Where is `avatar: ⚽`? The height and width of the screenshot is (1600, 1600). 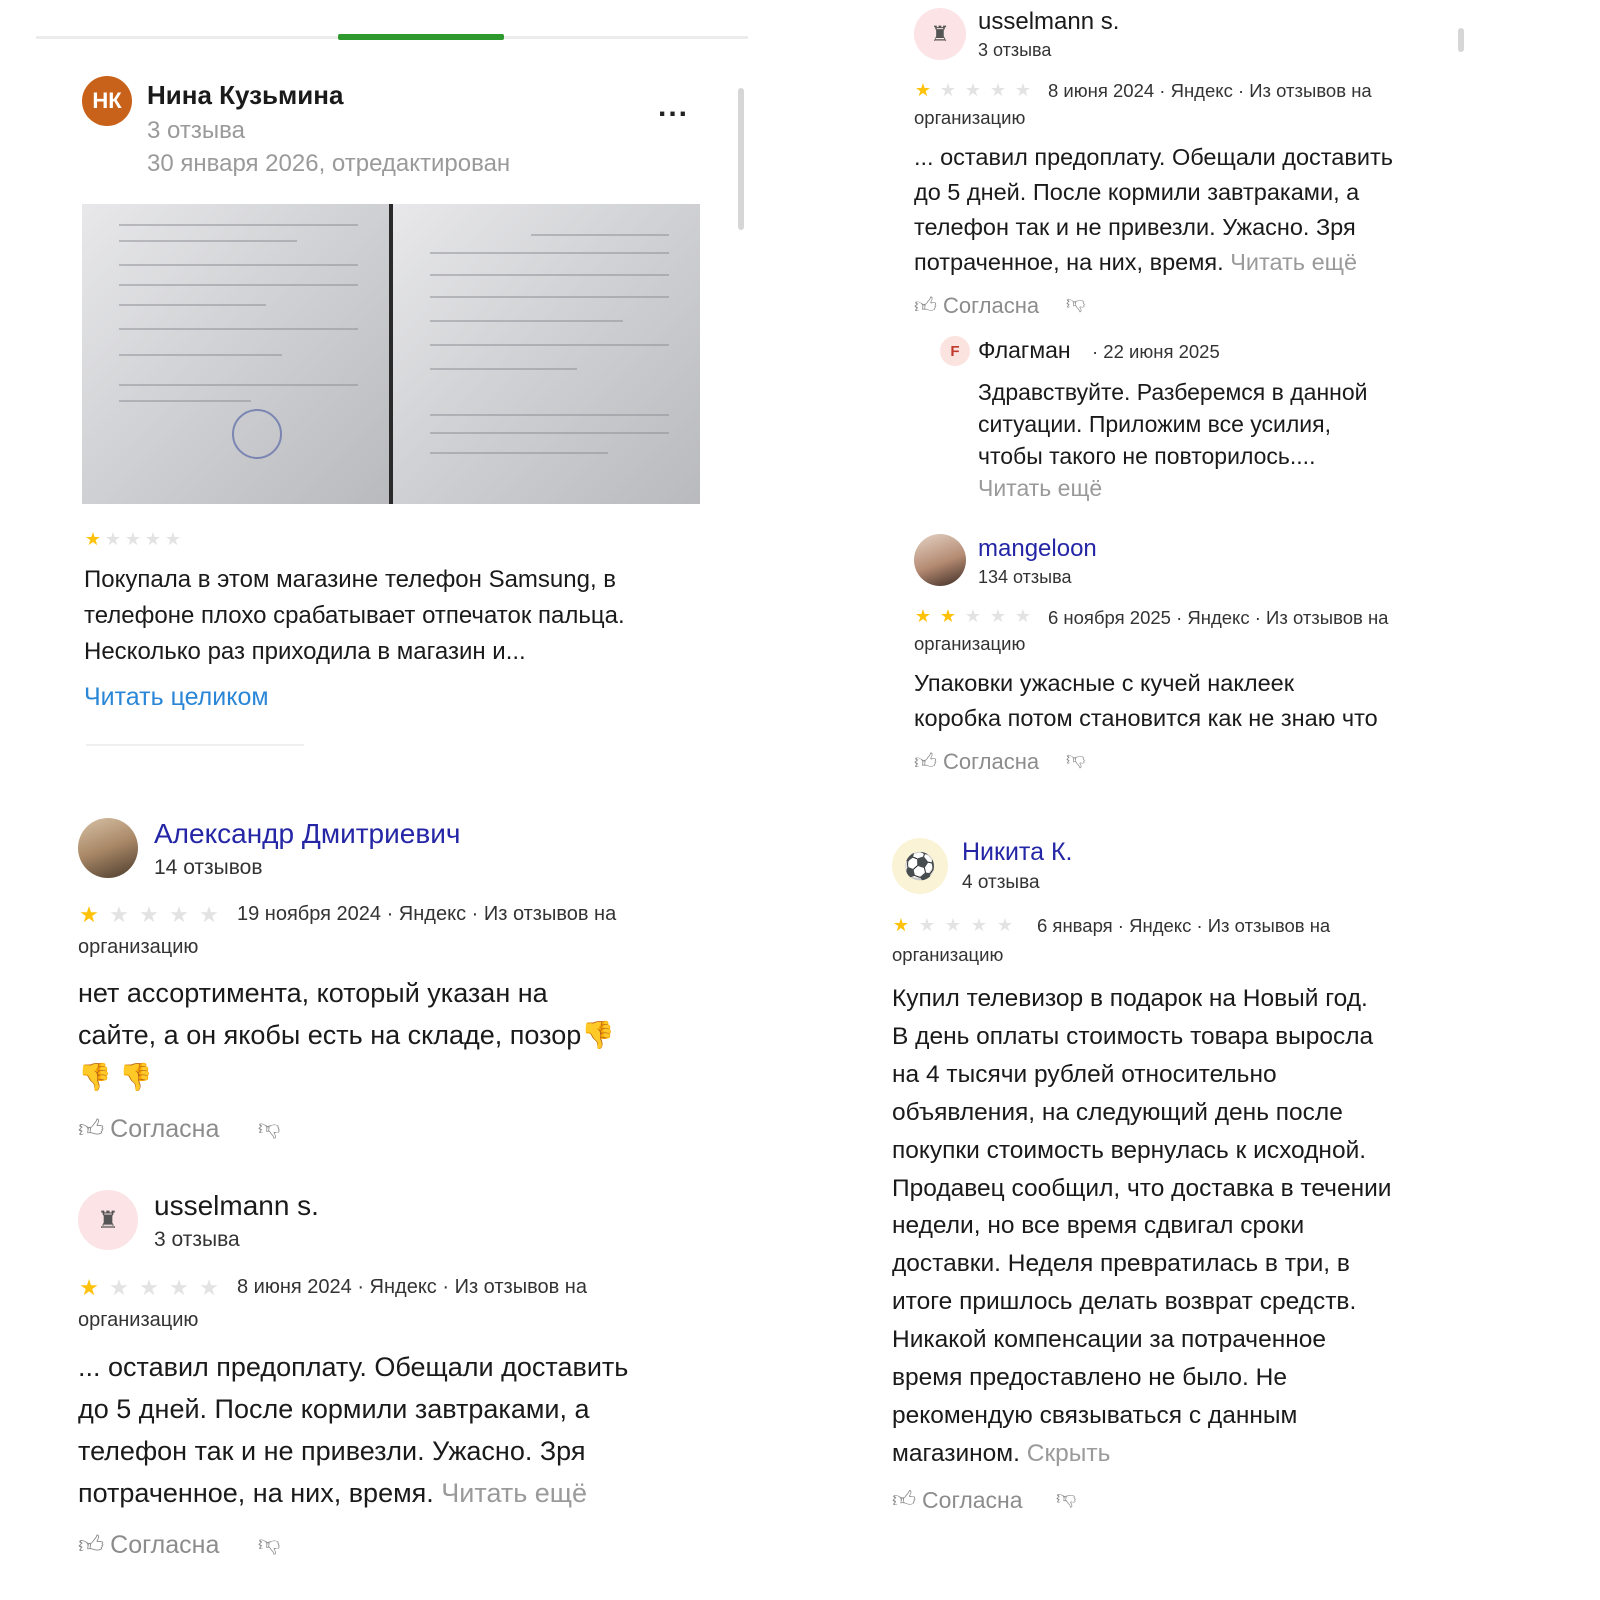 avatar: ⚽ is located at coordinates (920, 866).